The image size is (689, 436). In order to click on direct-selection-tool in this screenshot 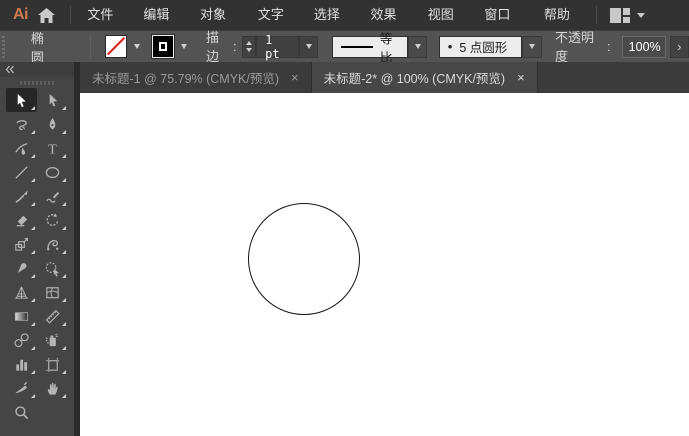, I will do `click(52, 100)`.